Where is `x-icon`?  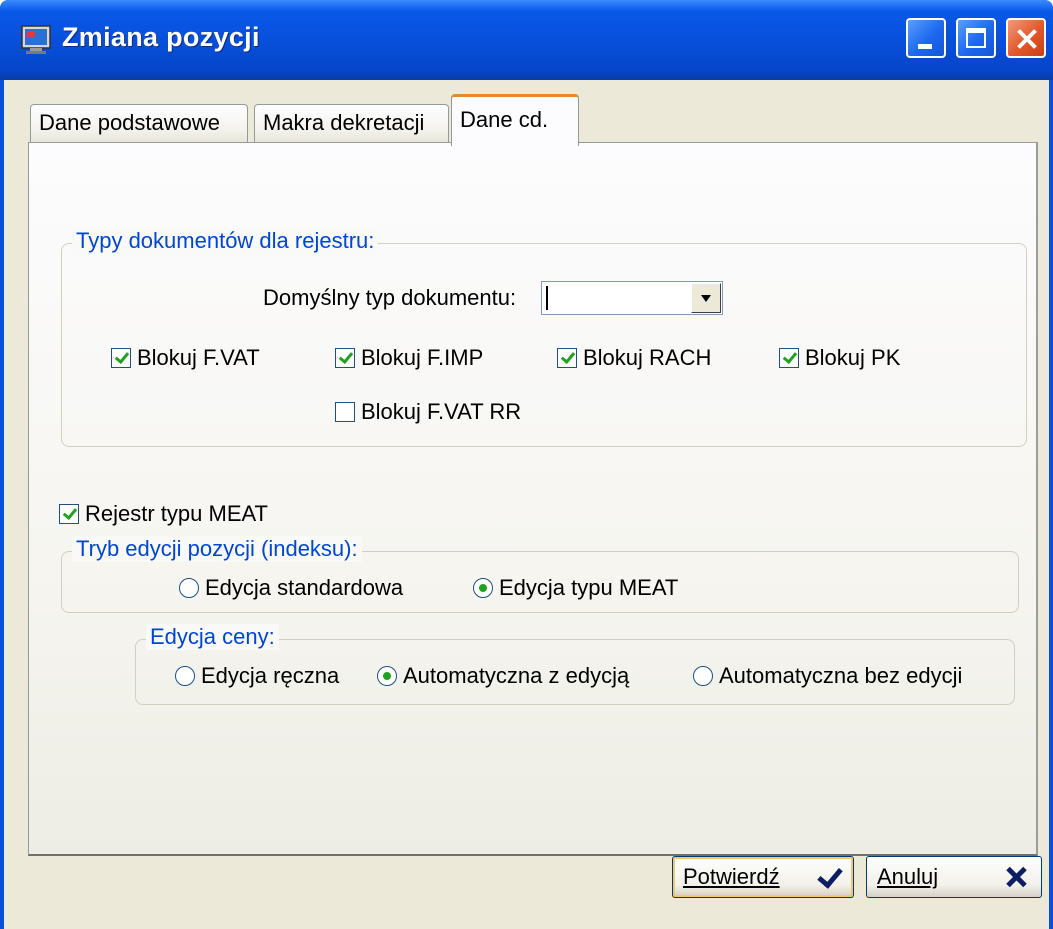
x-icon is located at coordinates (1016, 877).